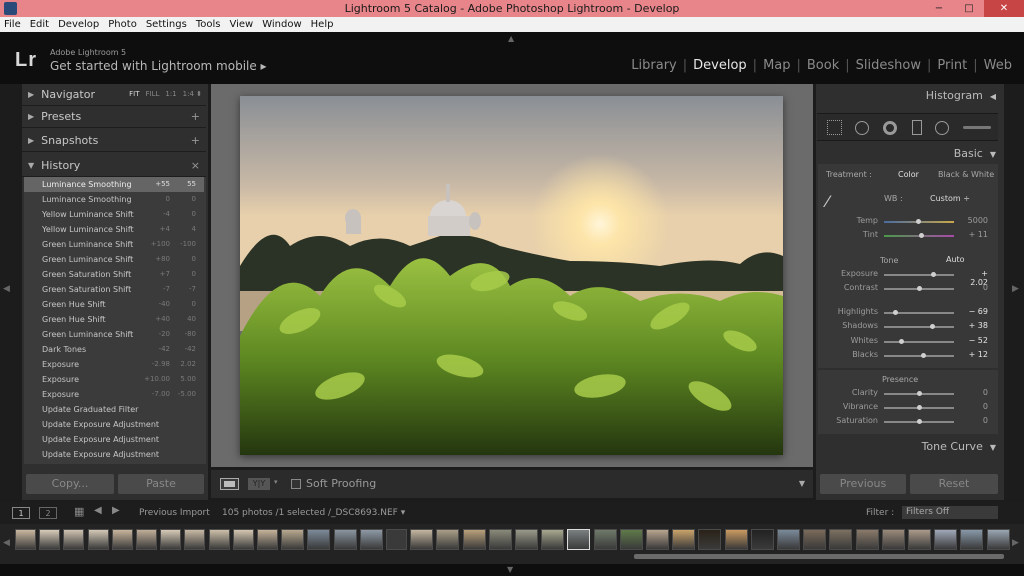 Image resolution: width=1024 pixels, height=576 pixels. Describe the element at coordinates (6, 289) in the screenshot. I see `collapse-left-arrow-icon: ◀` at that location.